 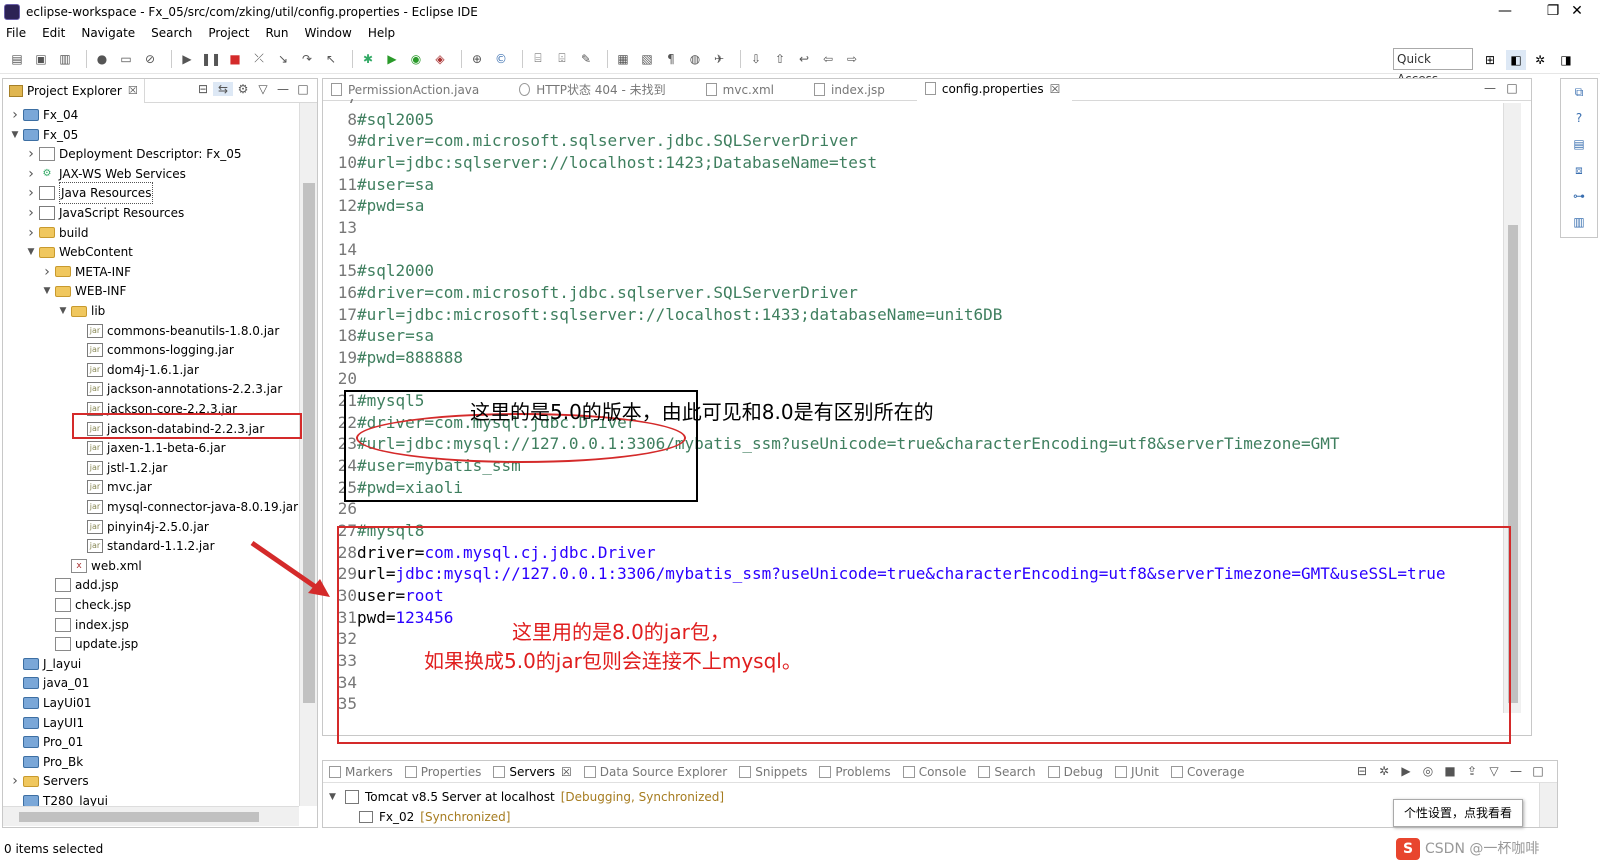 I want to click on hierarchy-icon: ⊶, so click(x=1579, y=199).